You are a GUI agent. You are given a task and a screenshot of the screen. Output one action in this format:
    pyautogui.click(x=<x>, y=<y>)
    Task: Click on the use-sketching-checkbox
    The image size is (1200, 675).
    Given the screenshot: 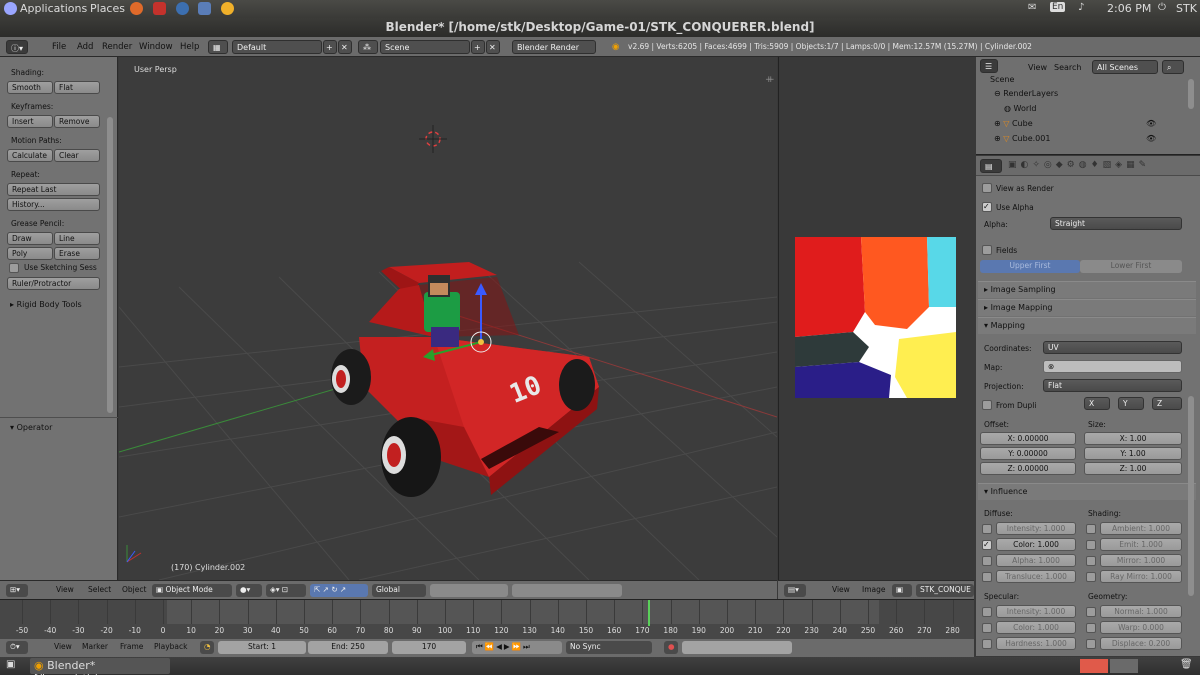 What is the action you would take?
    pyautogui.click(x=14, y=268)
    